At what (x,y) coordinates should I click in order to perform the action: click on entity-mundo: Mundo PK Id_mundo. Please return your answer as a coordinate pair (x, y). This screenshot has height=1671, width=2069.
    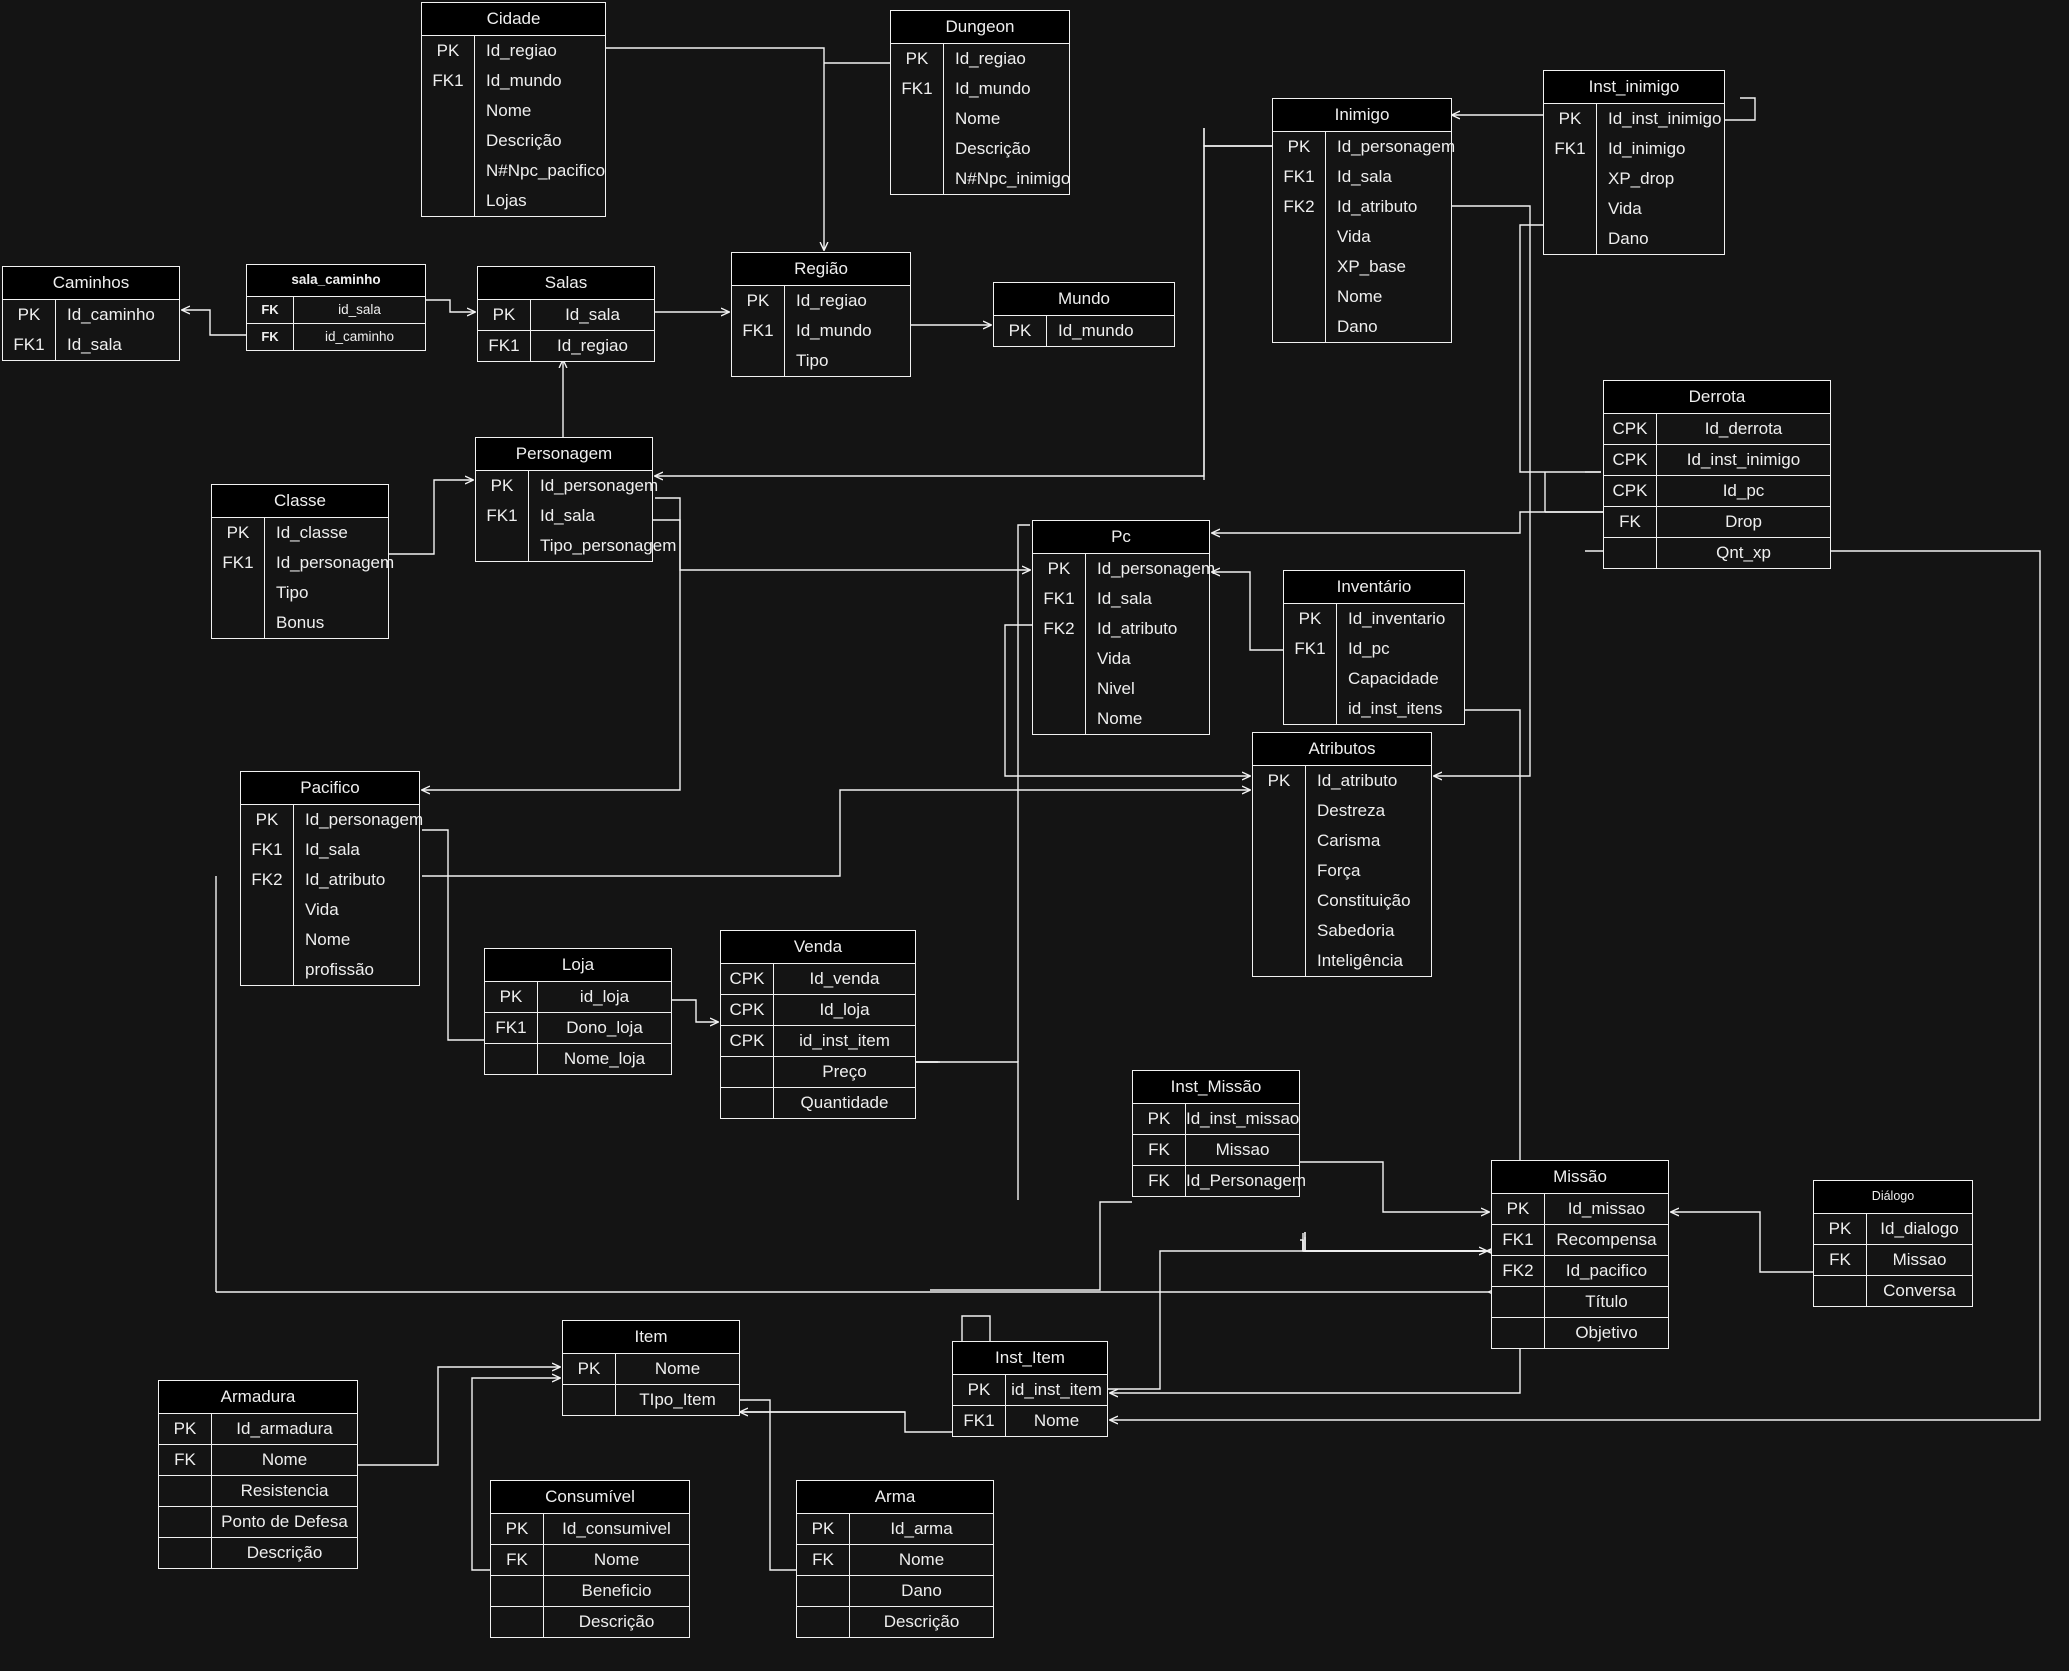
    Looking at the image, I should click on (1084, 314).